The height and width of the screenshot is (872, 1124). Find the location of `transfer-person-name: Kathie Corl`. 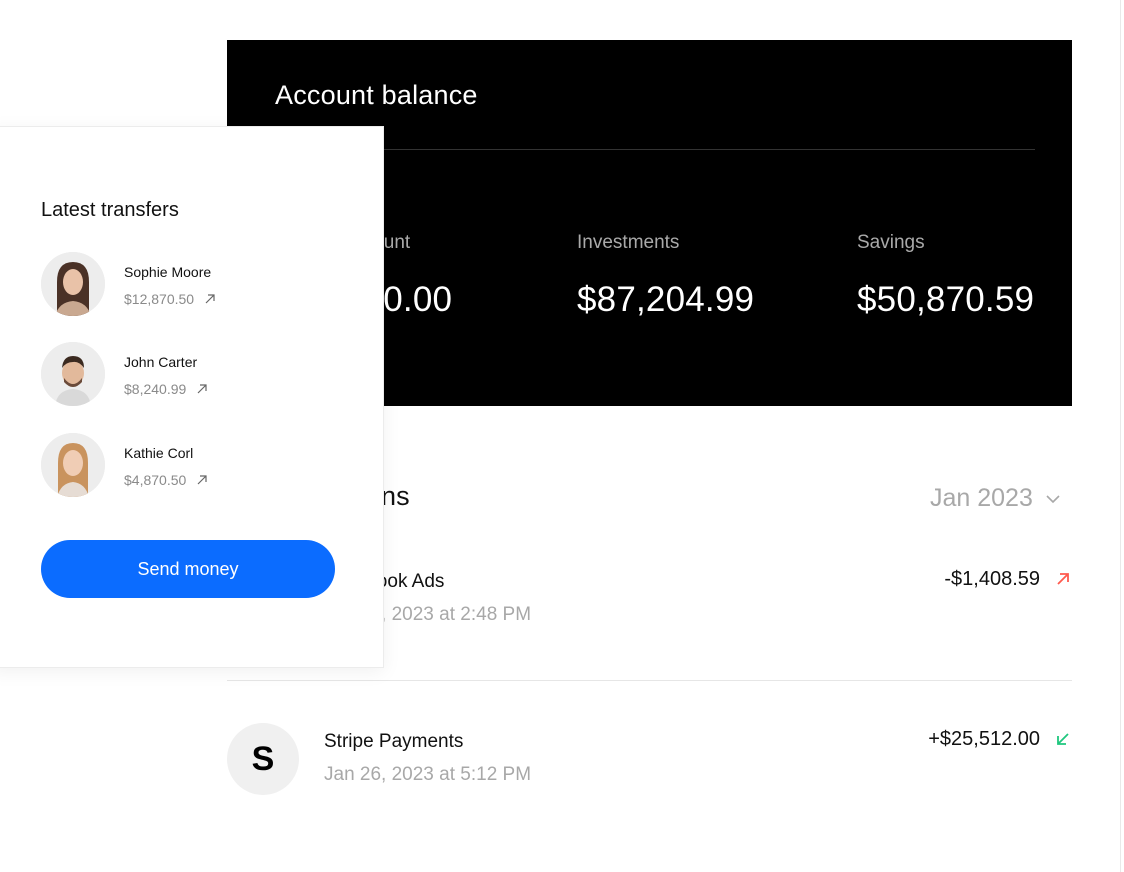

transfer-person-name: Kathie Corl is located at coordinates (159, 453).